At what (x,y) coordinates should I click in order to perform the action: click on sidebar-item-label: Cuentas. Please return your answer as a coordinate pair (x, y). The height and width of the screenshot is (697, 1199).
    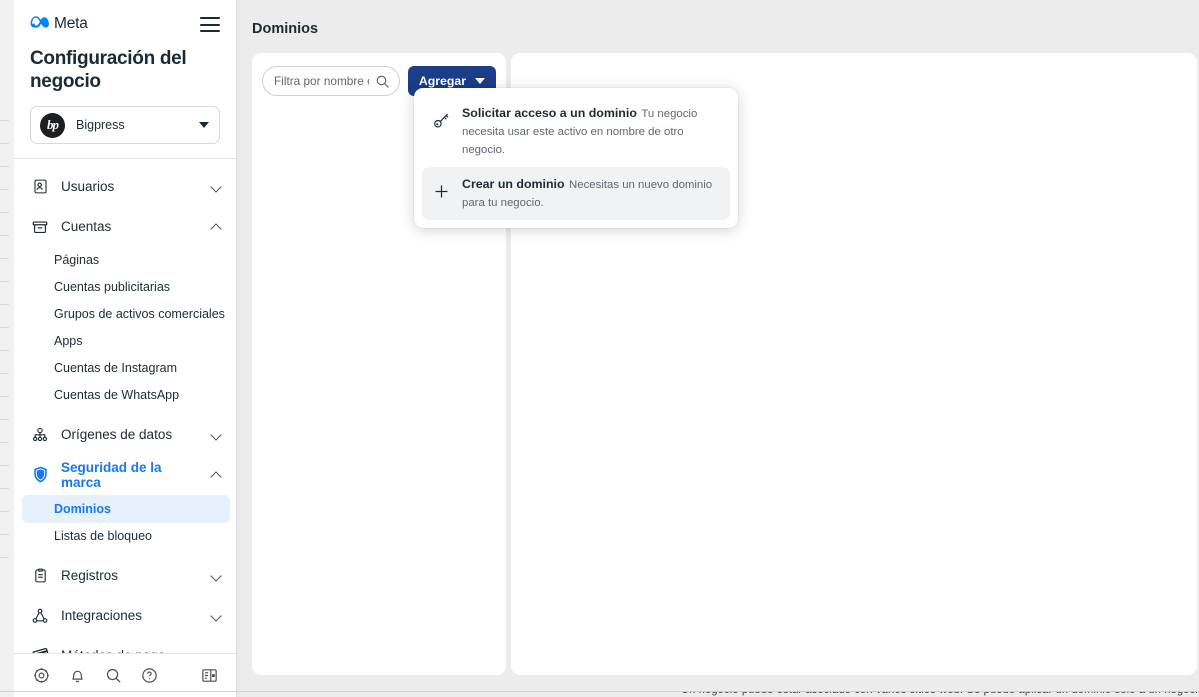
    Looking at the image, I should click on (86, 227).